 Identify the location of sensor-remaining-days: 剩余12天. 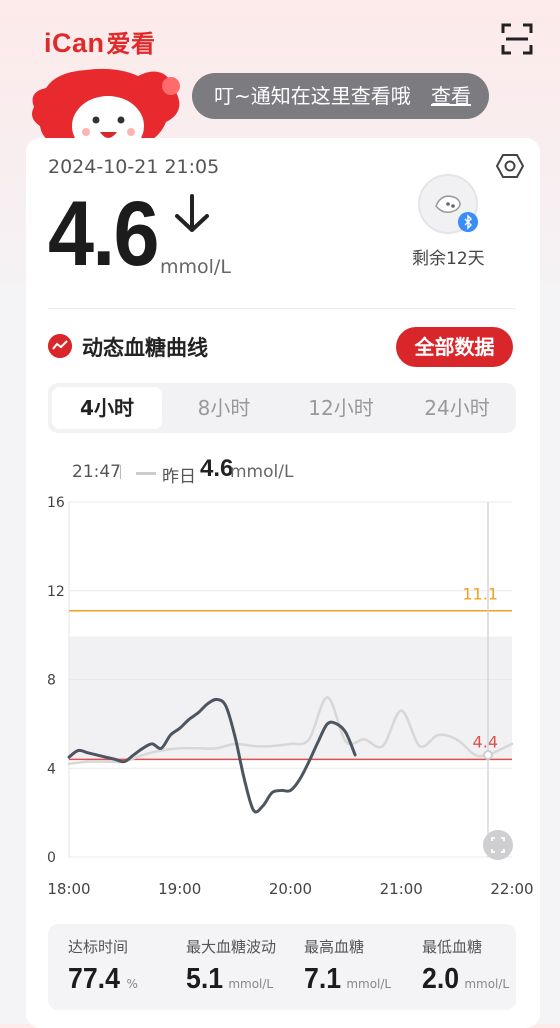
(448, 259).